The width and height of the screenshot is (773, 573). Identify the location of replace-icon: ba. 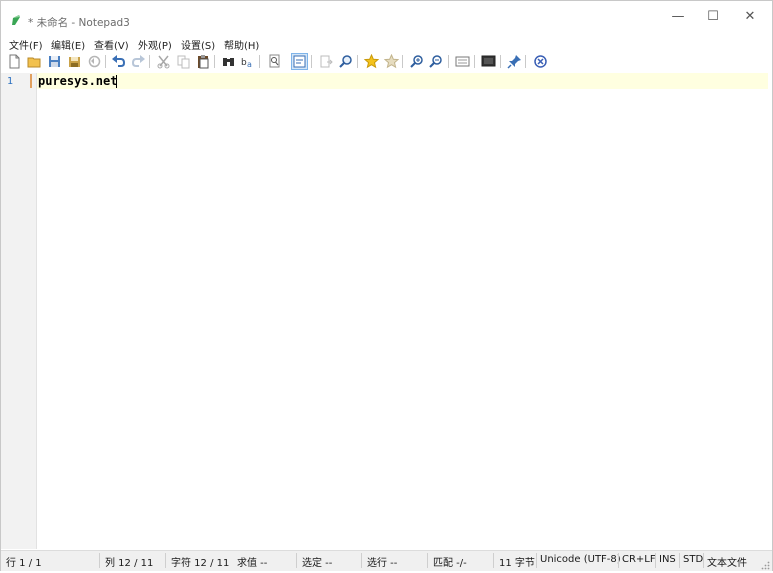
(247, 61).